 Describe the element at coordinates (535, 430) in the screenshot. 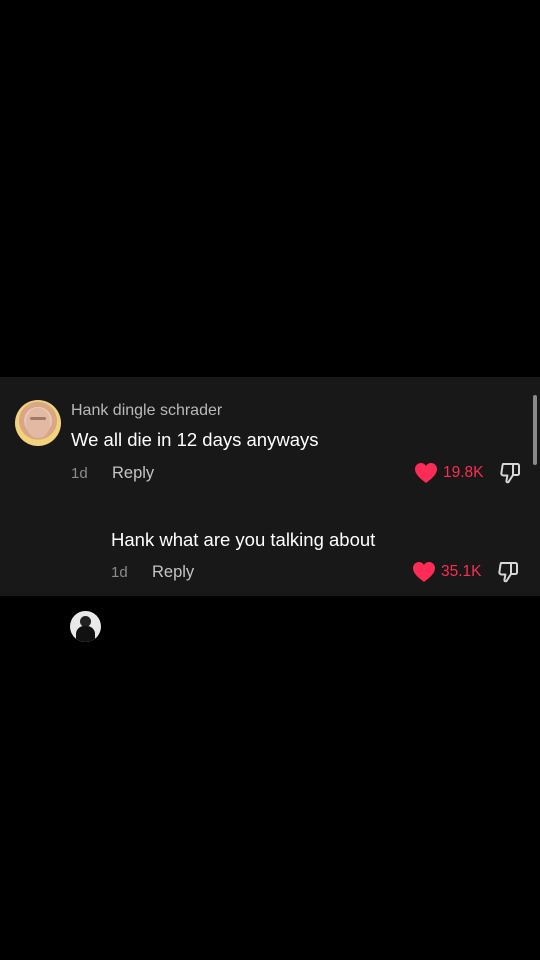

I see `scrollbar` at that location.